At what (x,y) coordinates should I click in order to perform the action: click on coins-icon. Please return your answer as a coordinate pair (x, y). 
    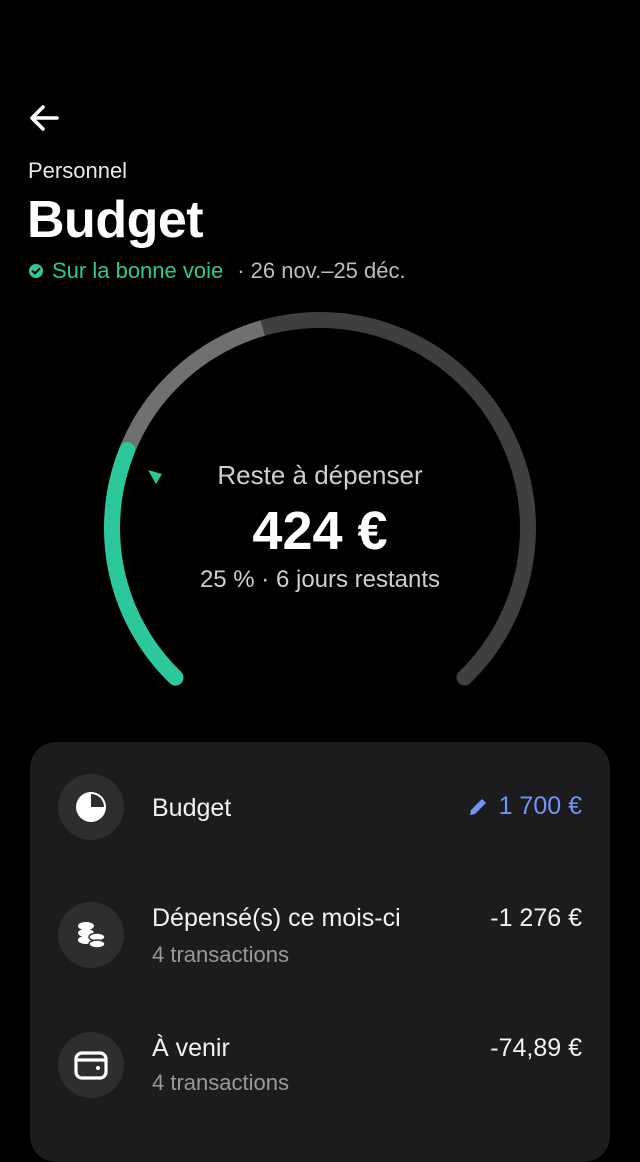
    Looking at the image, I should click on (92, 935).